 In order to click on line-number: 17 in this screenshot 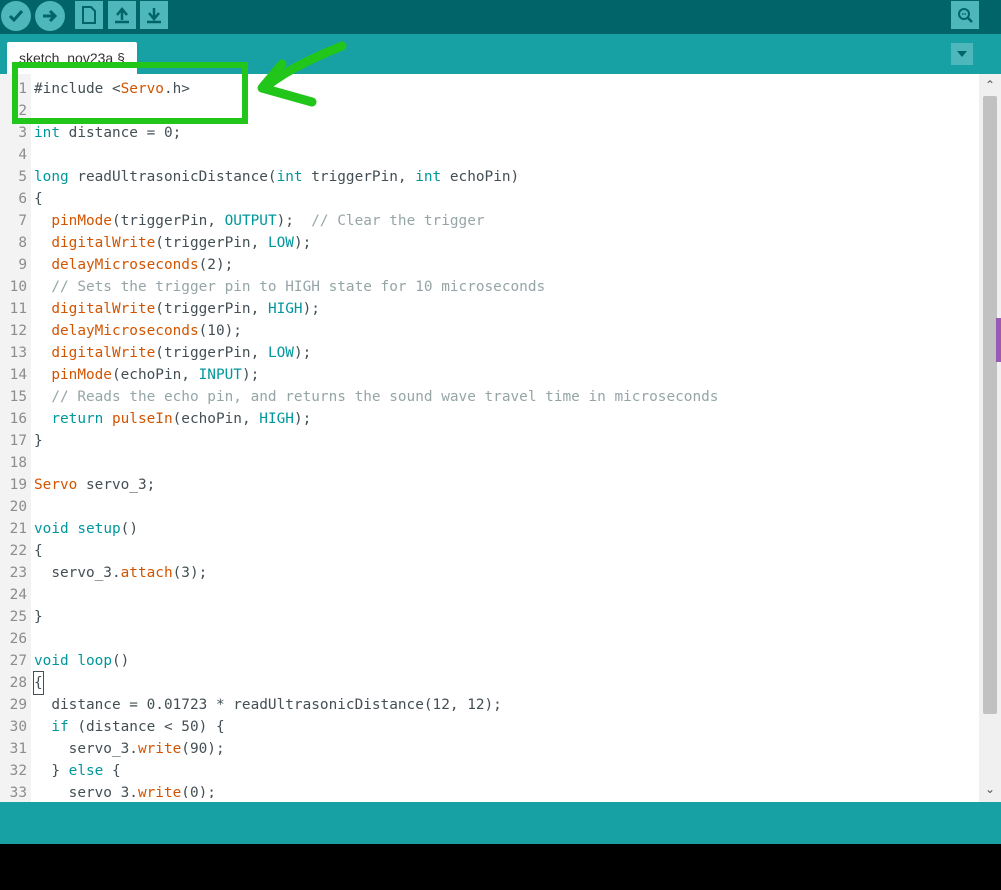, I will do `click(18, 441)`.